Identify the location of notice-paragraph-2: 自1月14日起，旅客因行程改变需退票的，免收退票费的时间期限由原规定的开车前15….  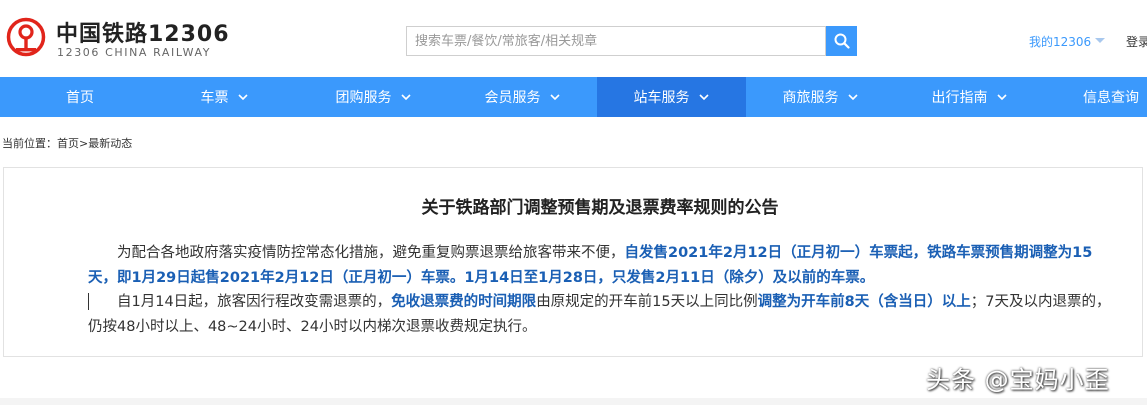
(603, 315).